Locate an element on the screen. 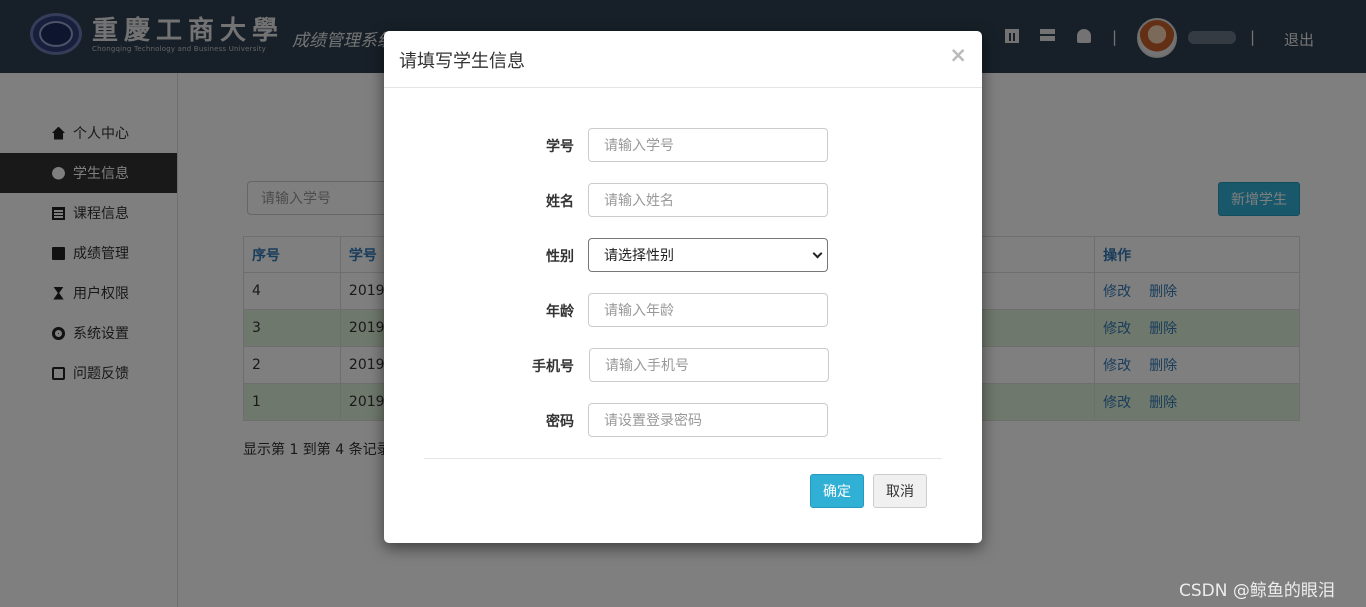  phone-label: 手机号 is located at coordinates (553, 367).